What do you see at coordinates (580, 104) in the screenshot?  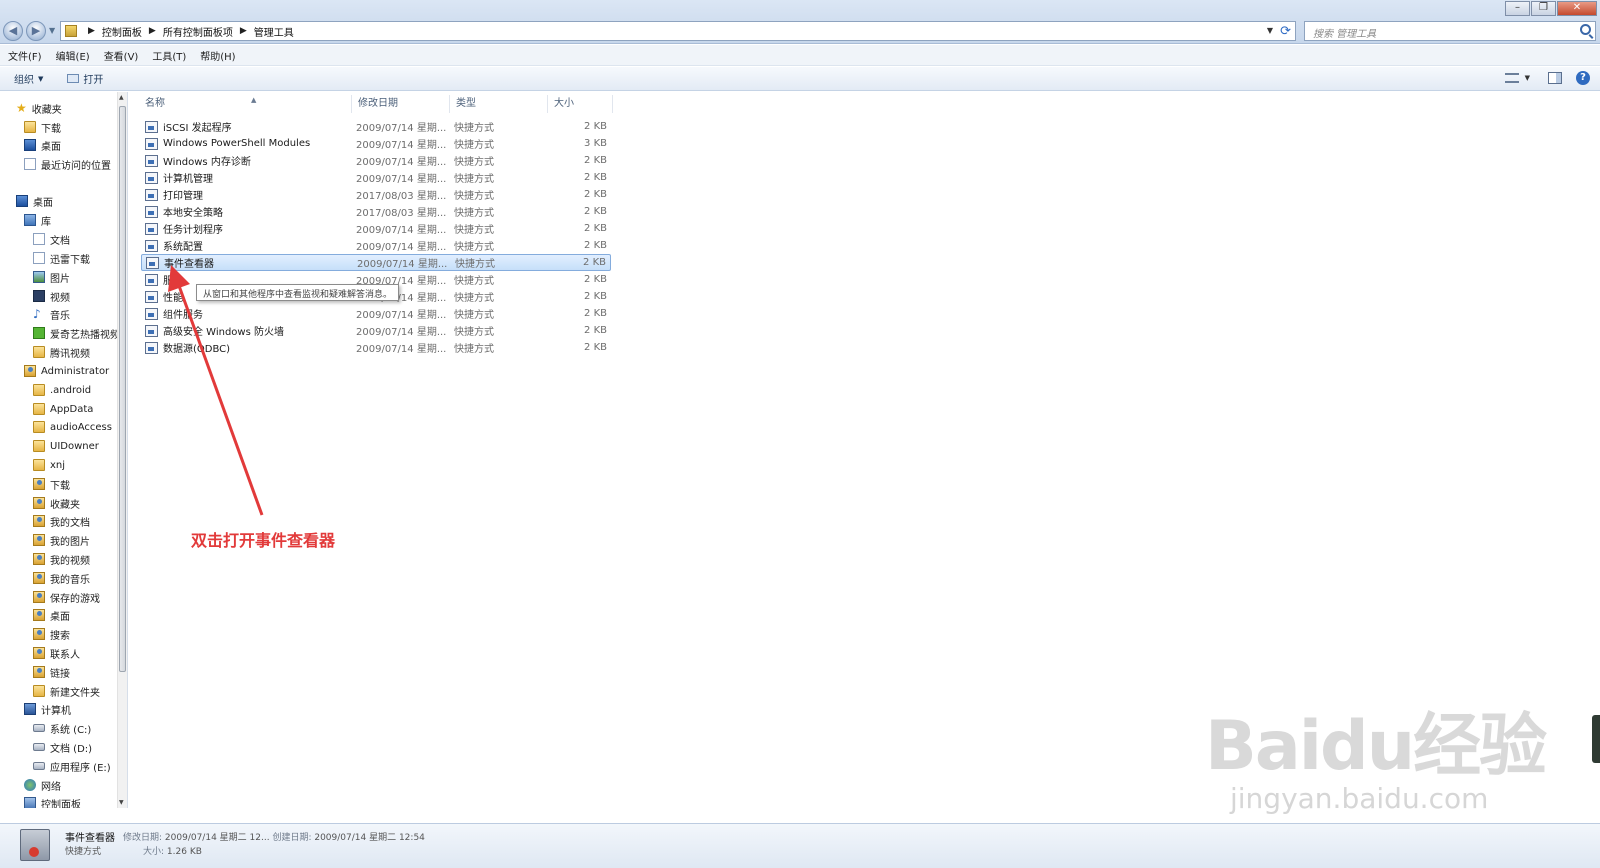 I see `column-header-size: 大小` at bounding box center [580, 104].